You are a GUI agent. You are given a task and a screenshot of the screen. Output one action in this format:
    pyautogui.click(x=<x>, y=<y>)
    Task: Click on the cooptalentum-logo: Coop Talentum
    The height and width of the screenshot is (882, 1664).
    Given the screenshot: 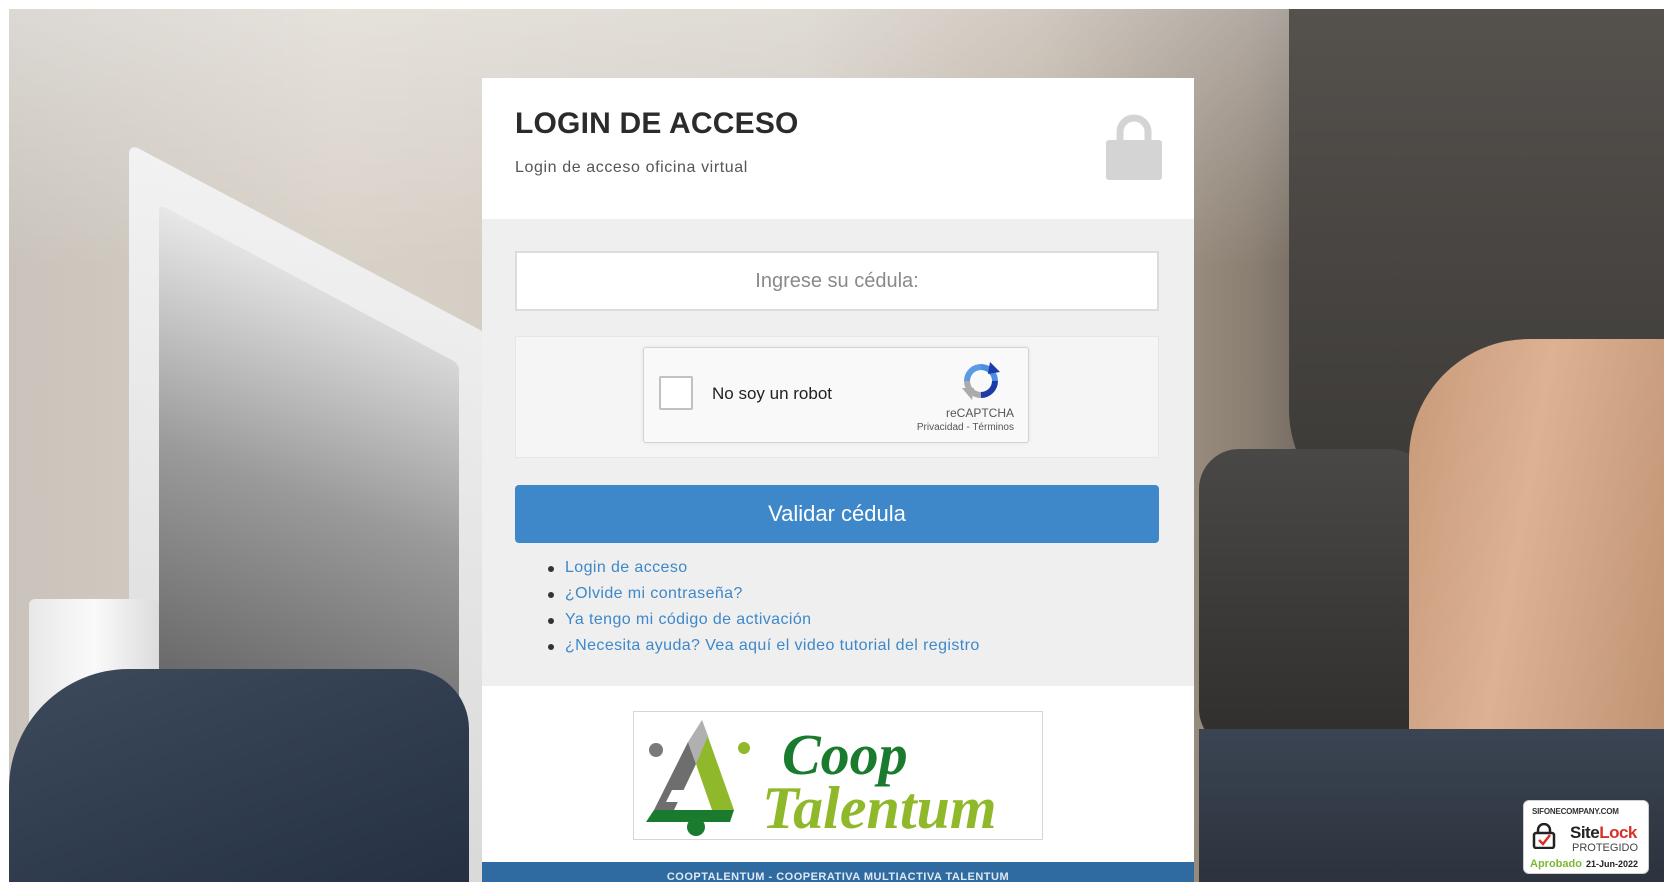 What is the action you would take?
    pyautogui.click(x=838, y=776)
    